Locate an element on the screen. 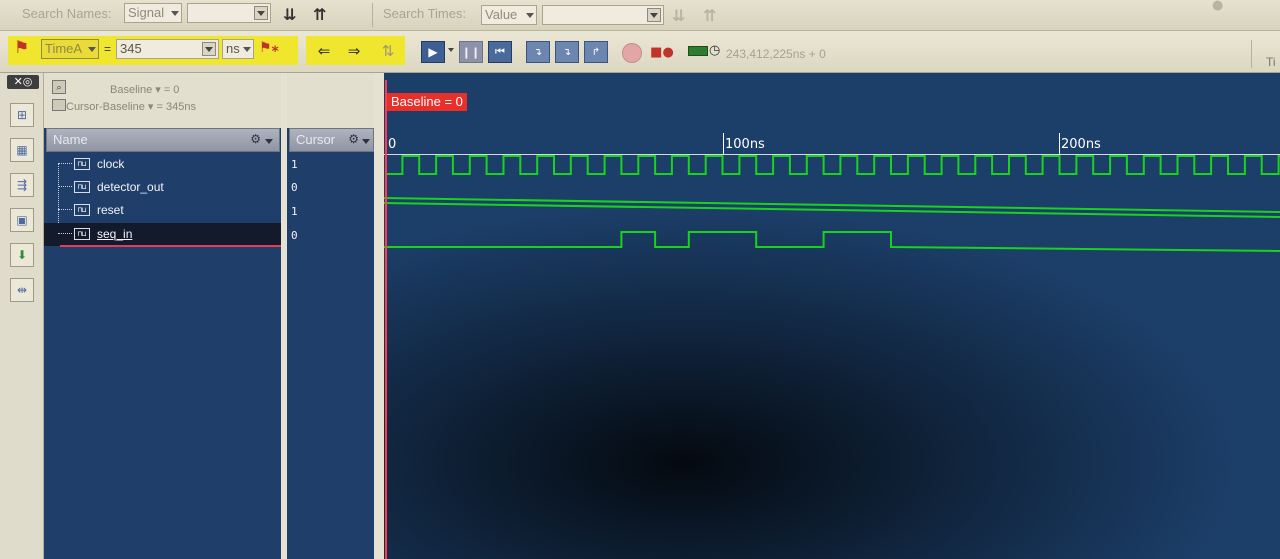 This screenshot has width=1280, height=559. time-marker-dropdown: TimeA is located at coordinates (70, 49).